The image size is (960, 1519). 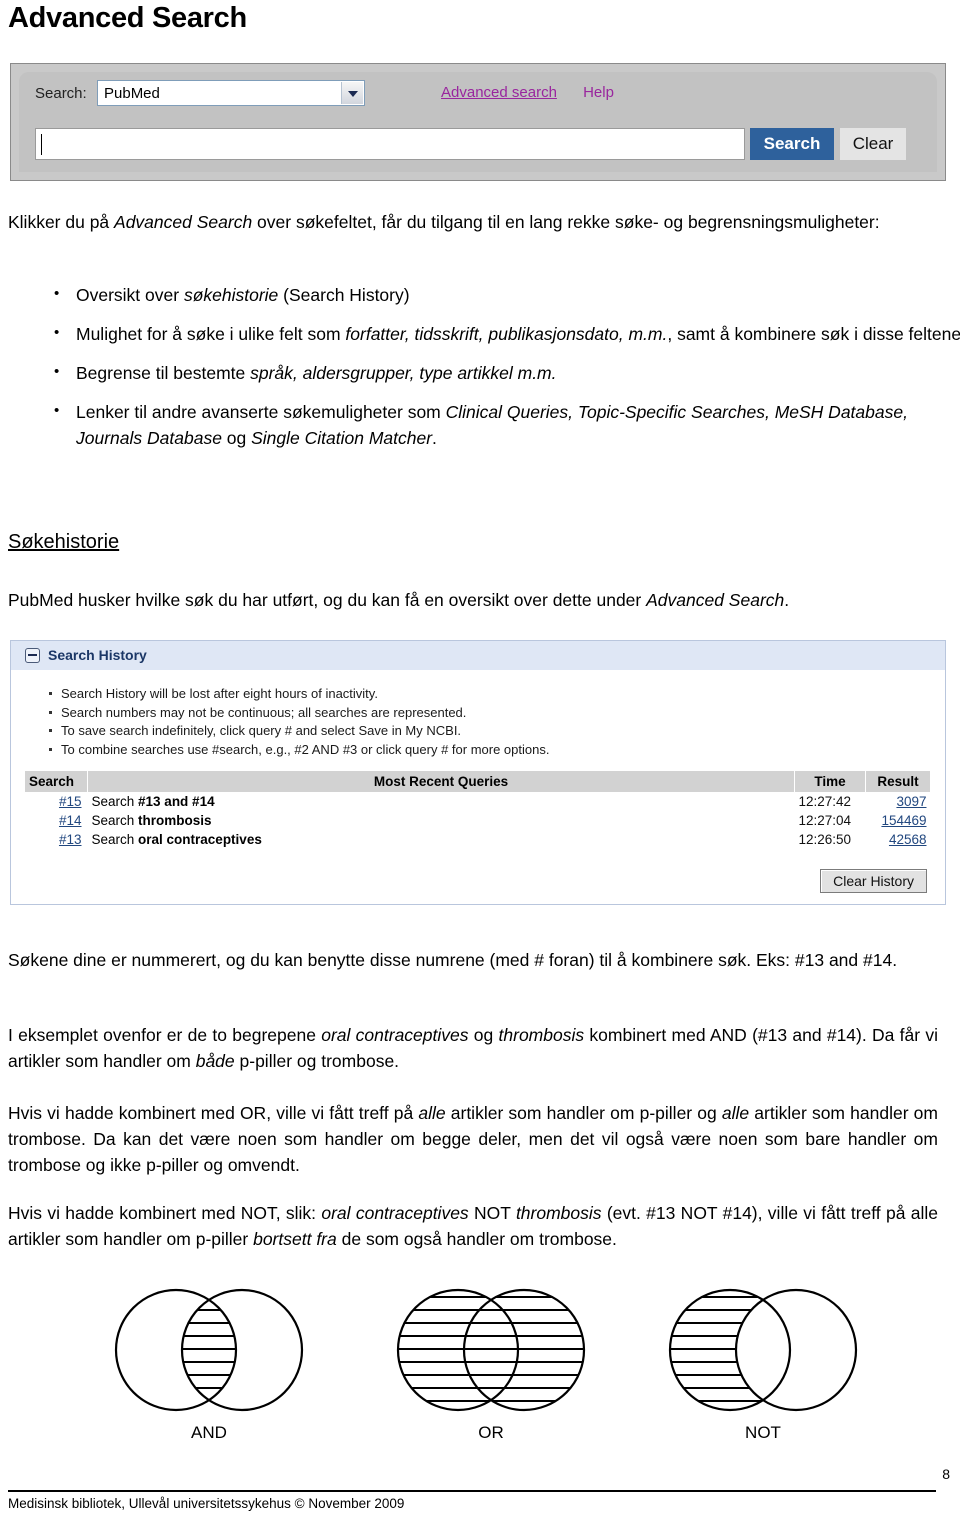 I want to click on table-row: #14 Search thrombosis 12:27:04 154469, so click(x=478, y=820).